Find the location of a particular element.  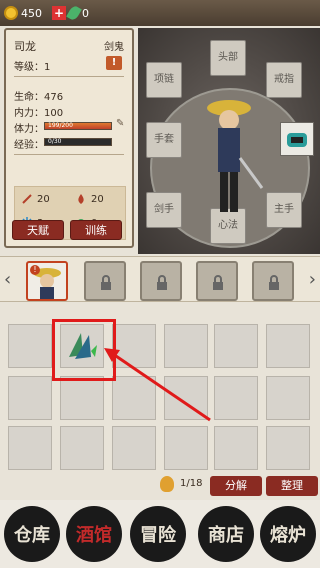

bag-icon is located at coordinates (167, 484).